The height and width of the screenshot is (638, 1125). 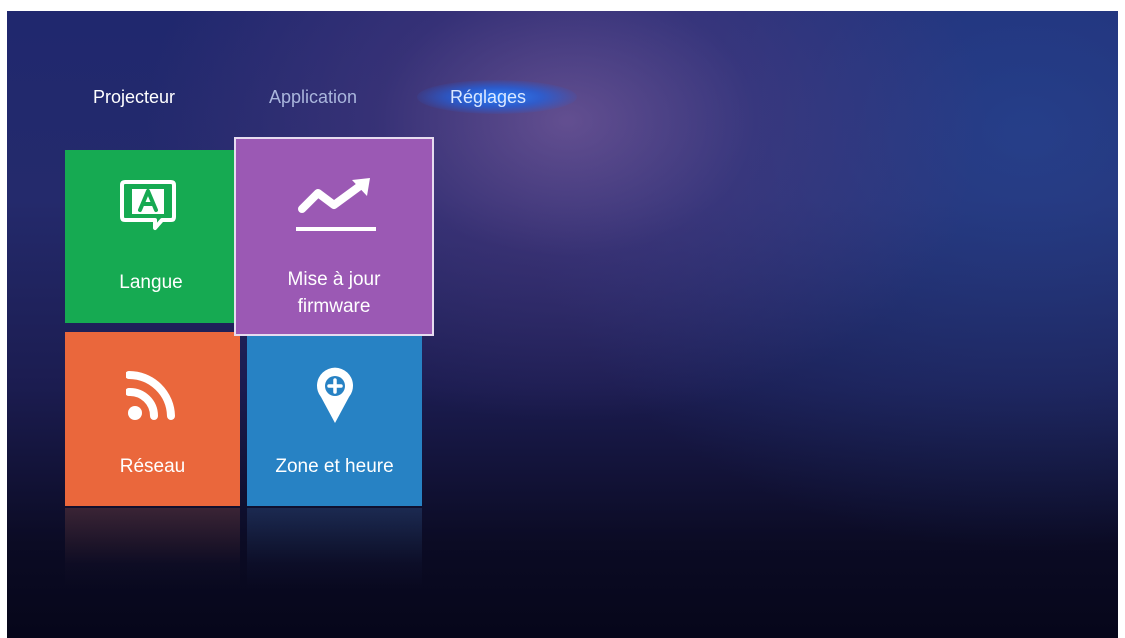 I want to click on tab-application: Application, so click(x=313, y=97).